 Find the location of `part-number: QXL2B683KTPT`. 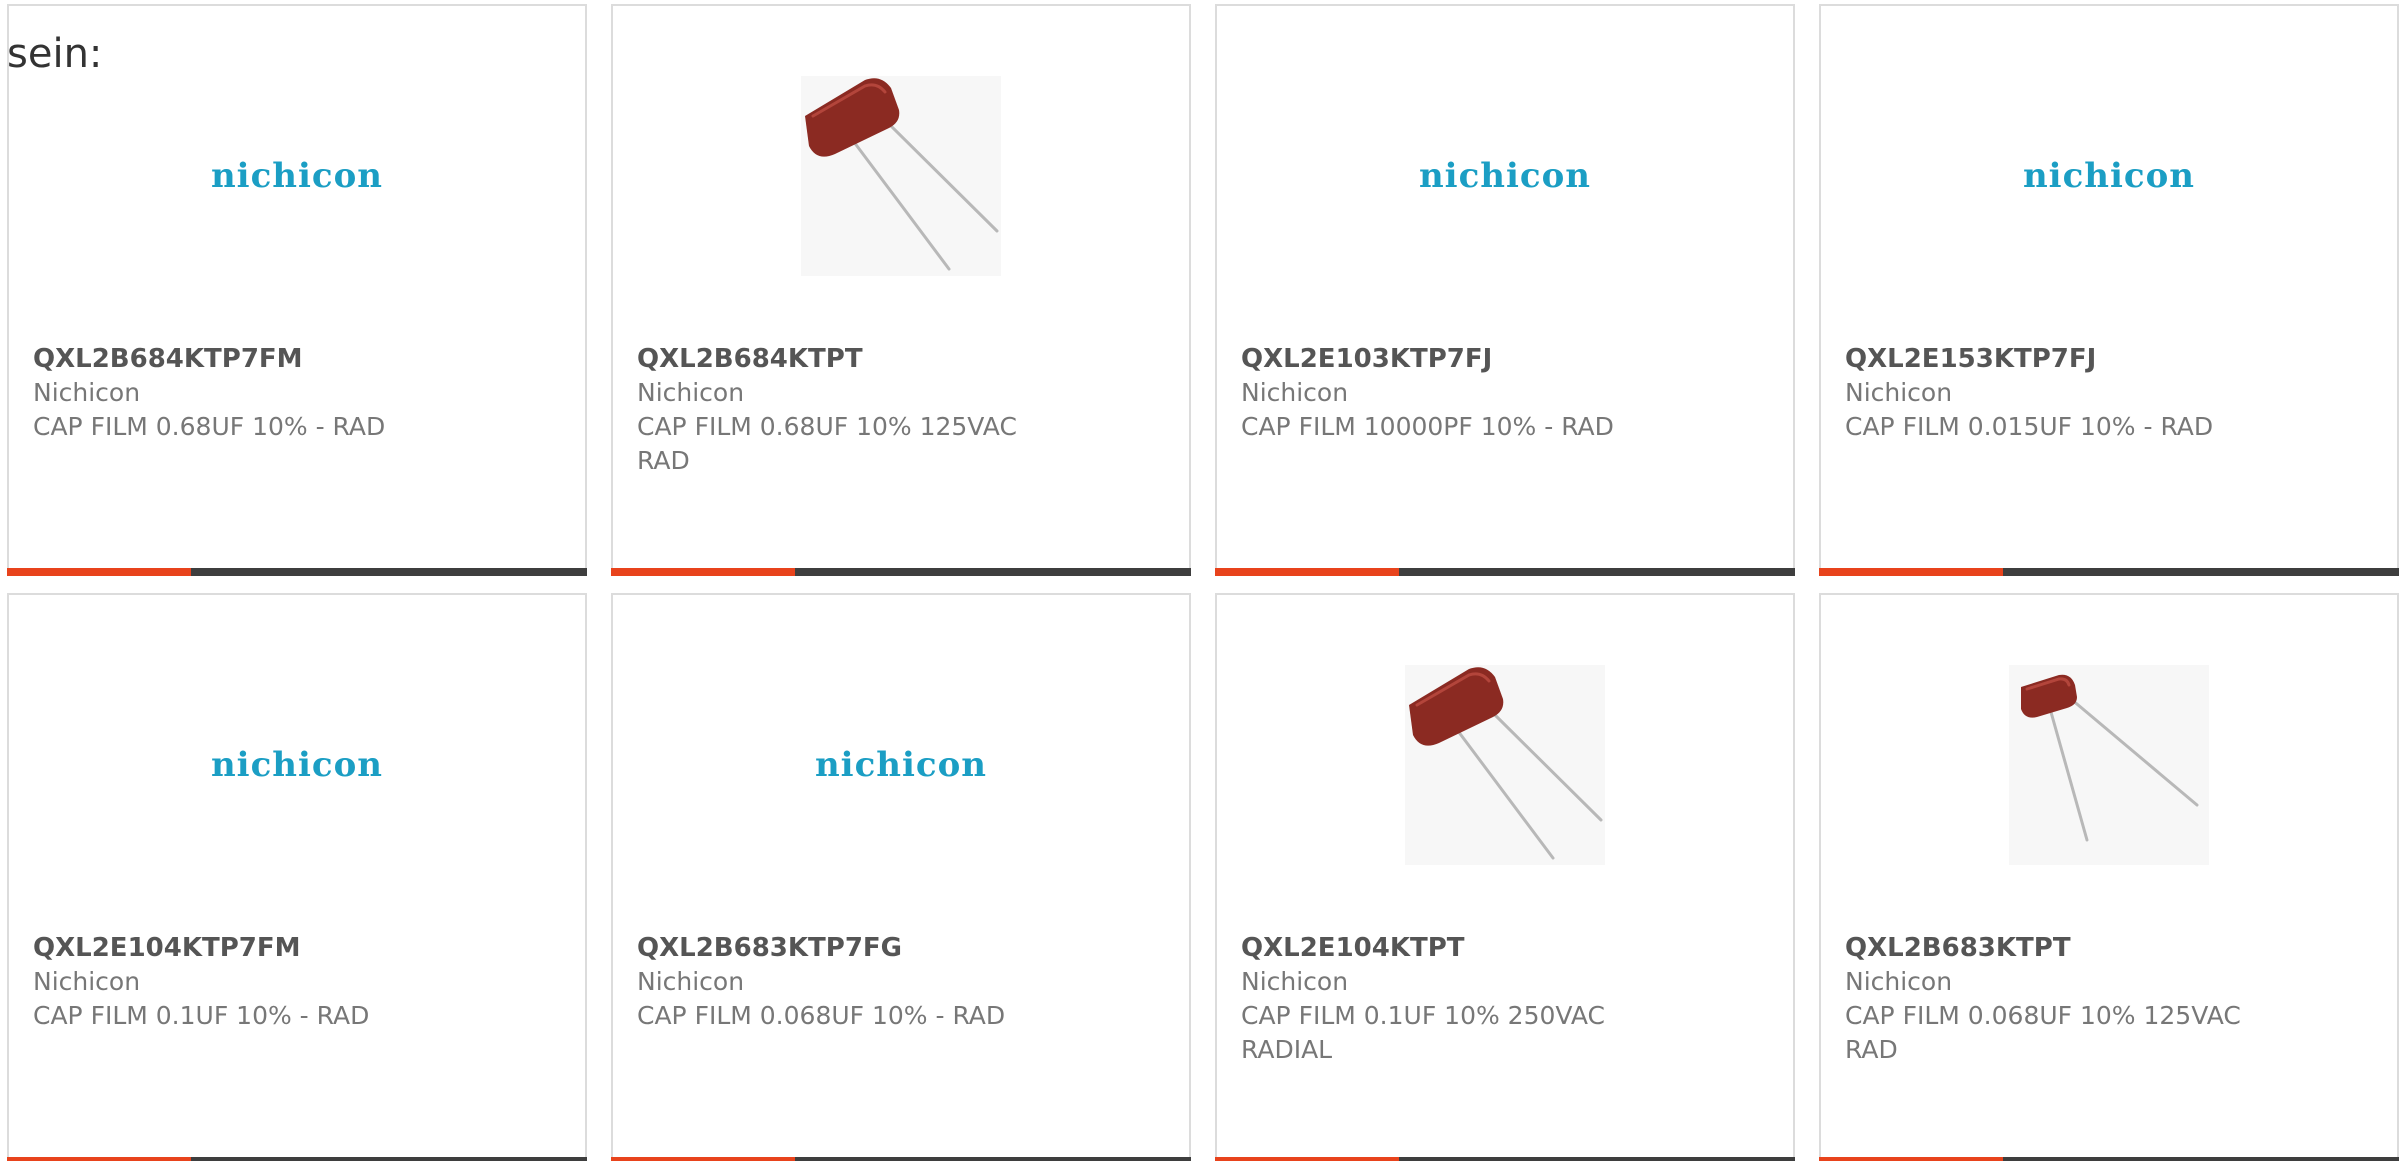

part-number: QXL2B683KTPT is located at coordinates (2109, 948).